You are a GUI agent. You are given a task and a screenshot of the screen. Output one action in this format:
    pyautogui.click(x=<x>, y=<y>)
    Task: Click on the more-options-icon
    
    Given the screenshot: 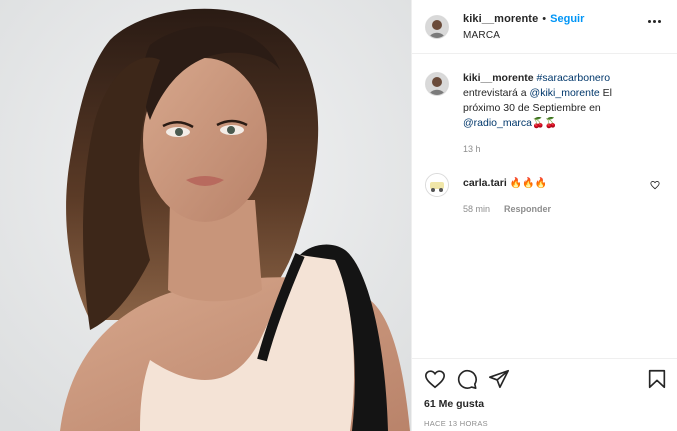 What is the action you would take?
    pyautogui.click(x=654, y=21)
    